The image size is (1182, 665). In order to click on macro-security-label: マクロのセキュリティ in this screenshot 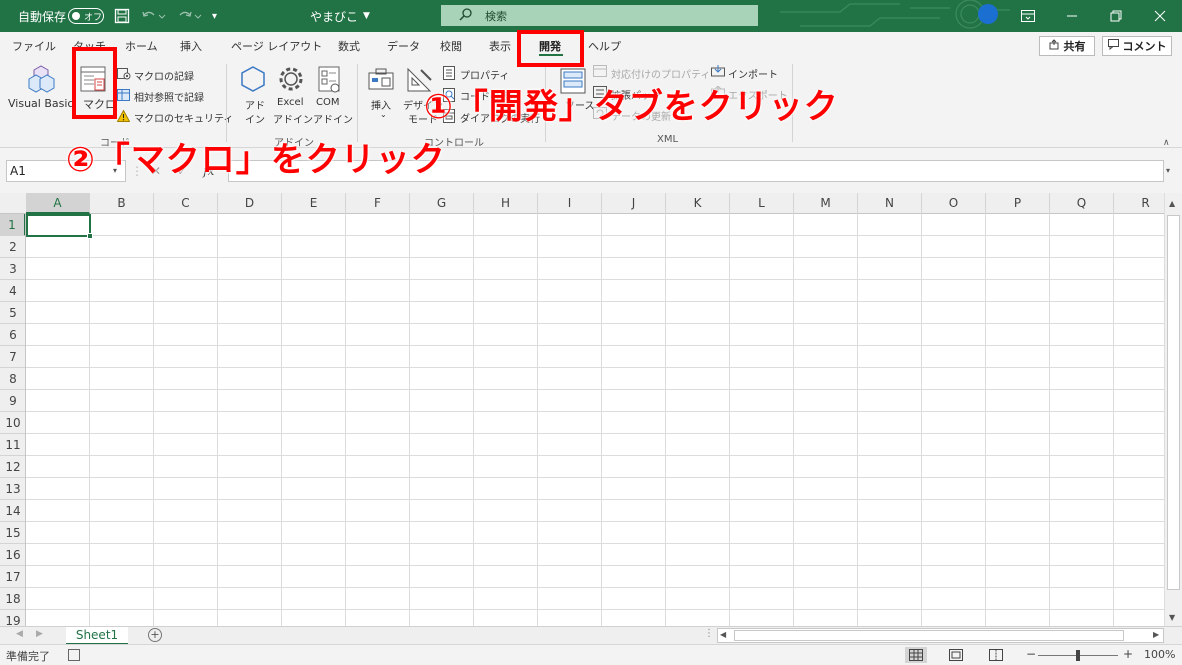, I will do `click(183, 117)`.